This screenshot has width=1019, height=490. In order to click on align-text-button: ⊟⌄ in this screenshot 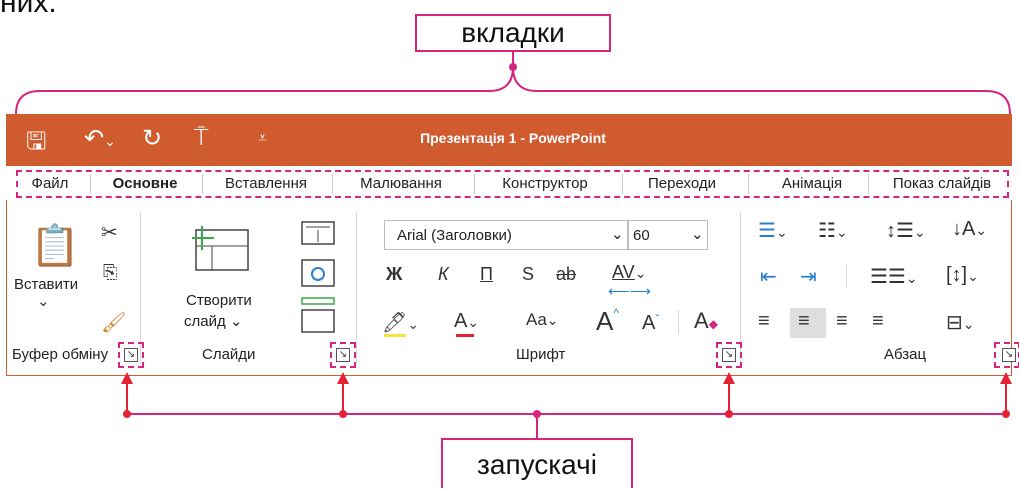, I will do `click(960, 322)`.